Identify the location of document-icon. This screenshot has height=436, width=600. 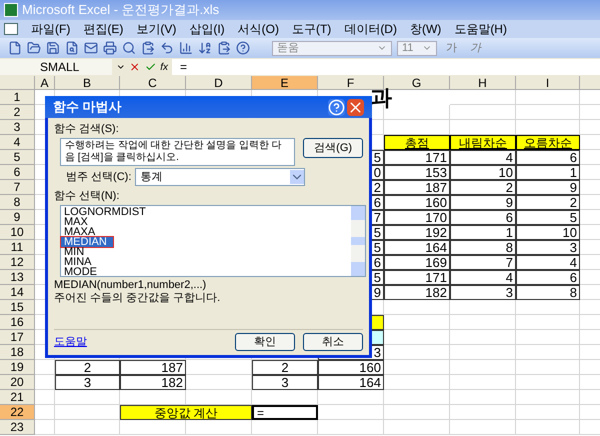
(11, 29).